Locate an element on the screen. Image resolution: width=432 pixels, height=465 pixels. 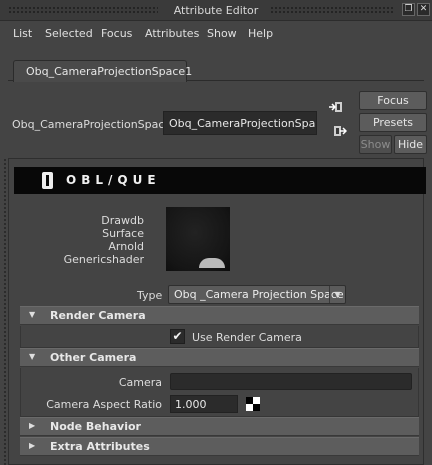
menu-help: Help is located at coordinates (260, 33).